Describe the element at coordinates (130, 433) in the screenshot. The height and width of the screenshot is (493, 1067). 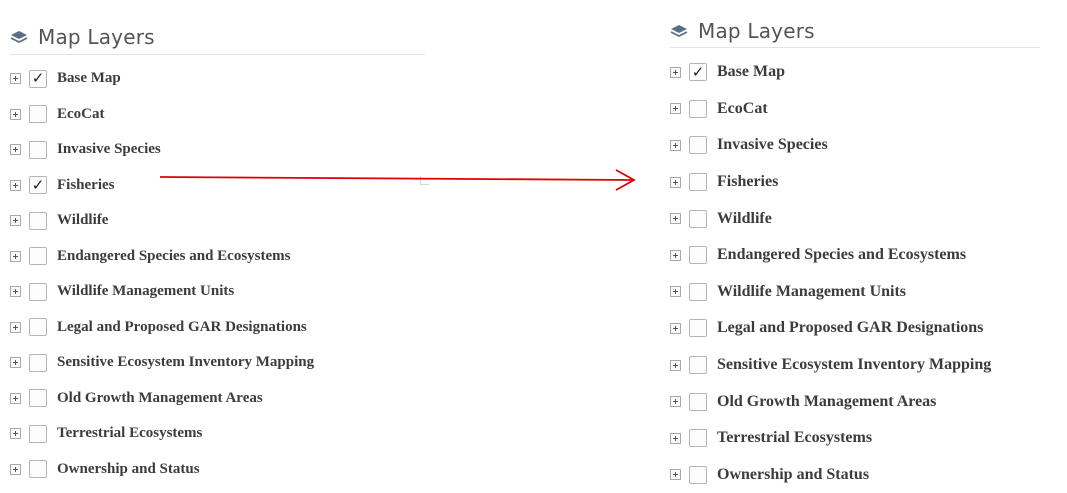
I see `layer-label: Terrestrial Ecosystems` at that location.